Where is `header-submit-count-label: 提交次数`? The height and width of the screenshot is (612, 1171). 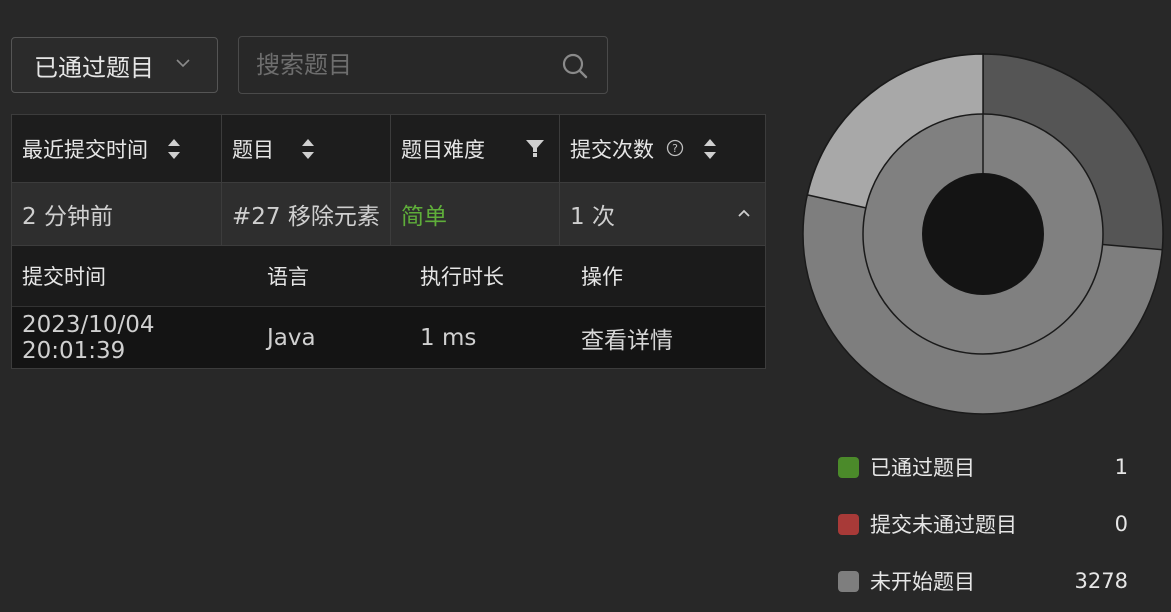
header-submit-count-label: 提交次数 is located at coordinates (612, 149).